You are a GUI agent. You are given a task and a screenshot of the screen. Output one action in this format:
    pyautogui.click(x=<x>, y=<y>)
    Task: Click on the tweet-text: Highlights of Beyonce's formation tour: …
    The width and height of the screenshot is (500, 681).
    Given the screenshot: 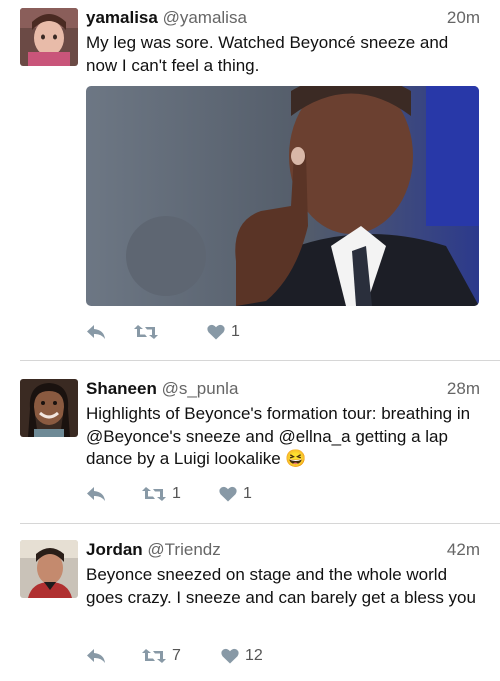 What is the action you would take?
    pyautogui.click(x=284, y=437)
    